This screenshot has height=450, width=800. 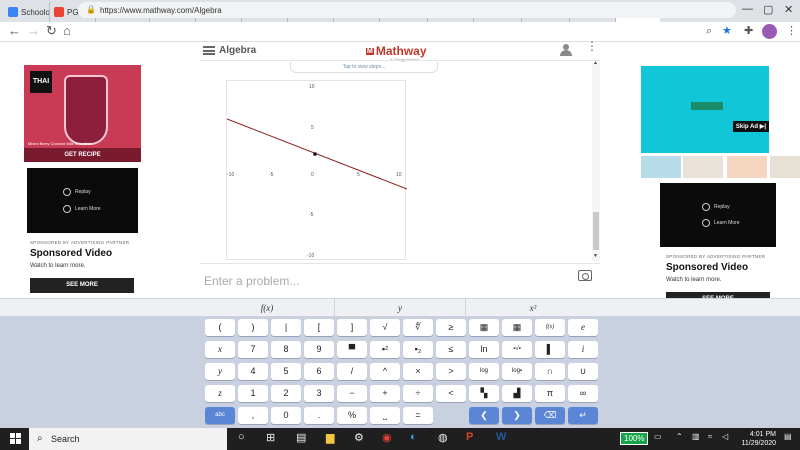 What do you see at coordinates (67, 30) in the screenshot?
I see `home-icon: ⌂` at bounding box center [67, 30].